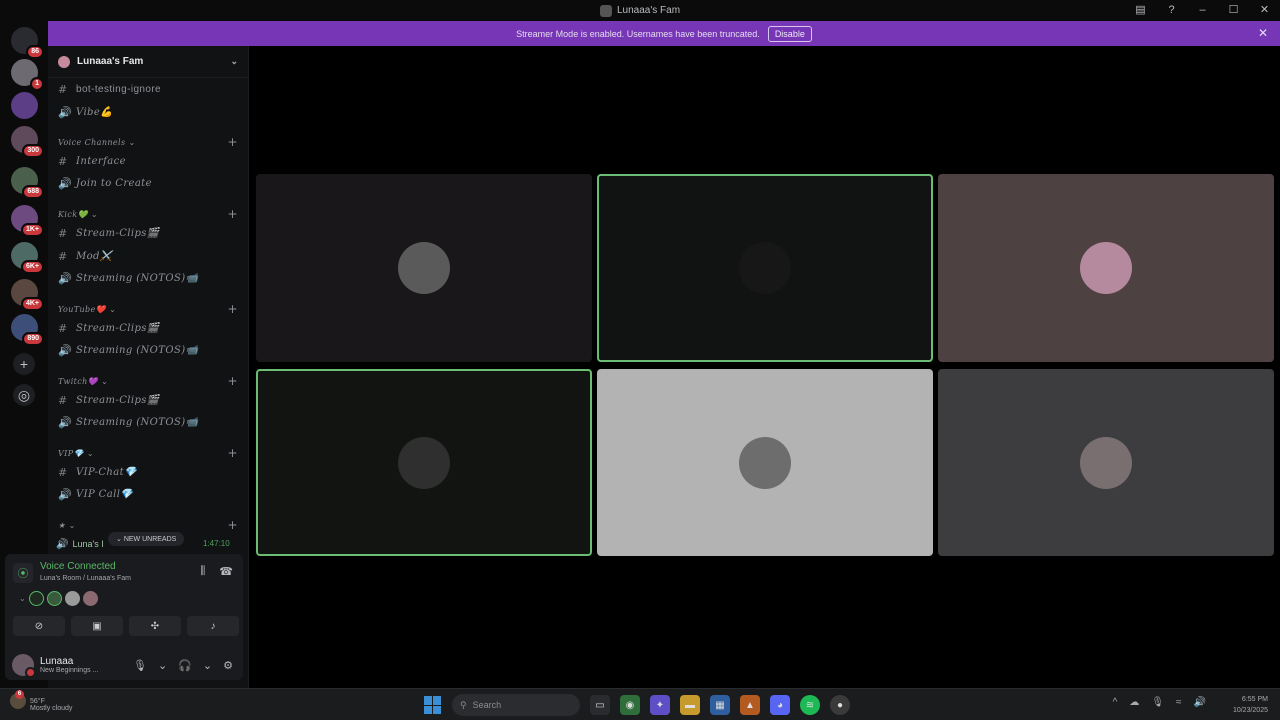  What do you see at coordinates (92, 161) in the screenshot?
I see `channel-item: # Interface` at bounding box center [92, 161].